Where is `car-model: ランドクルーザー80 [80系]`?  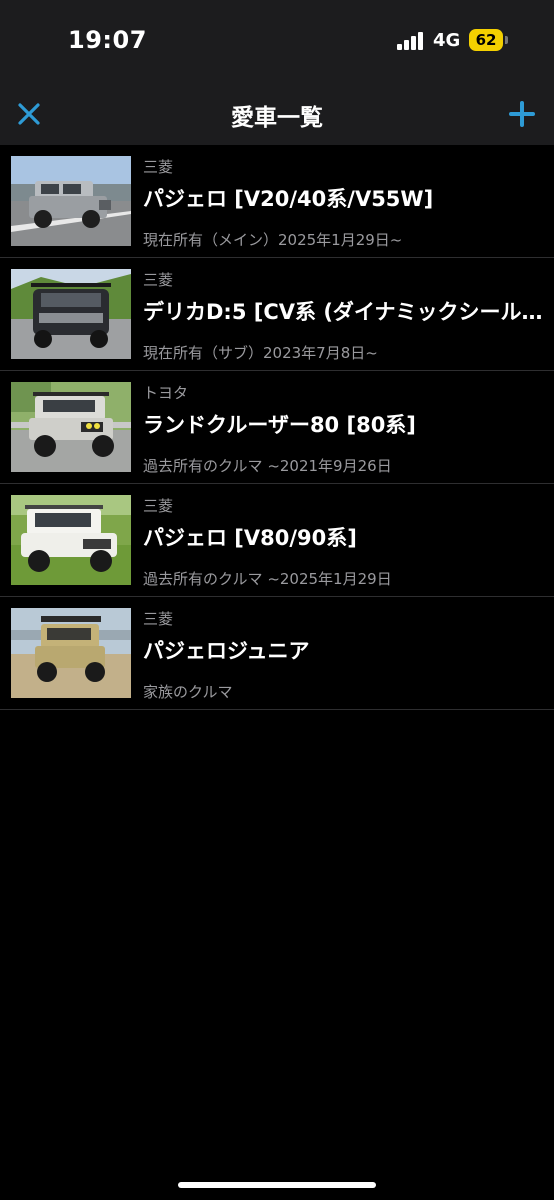
car-model: ランドクルーザー80 [80系] is located at coordinates (279, 425).